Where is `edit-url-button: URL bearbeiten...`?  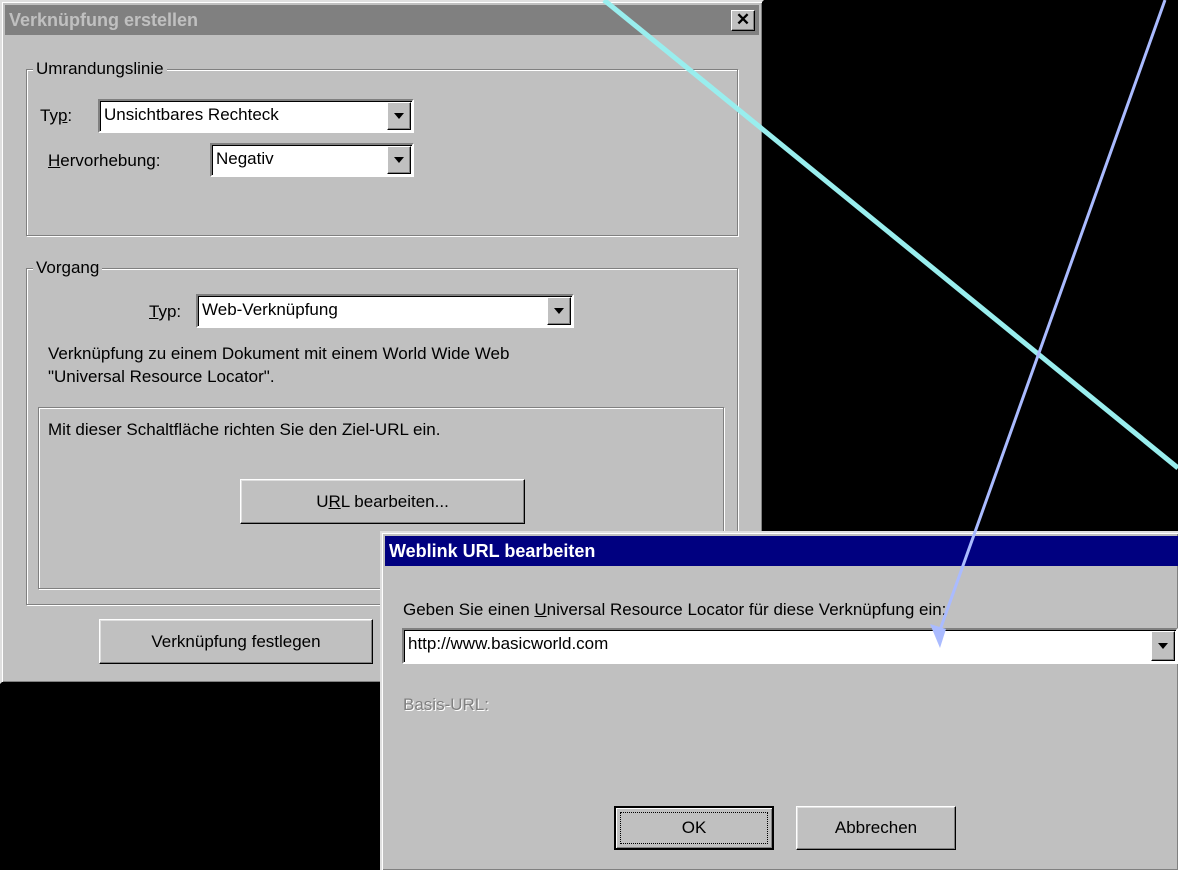
edit-url-button: URL bearbeiten... is located at coordinates (382, 501).